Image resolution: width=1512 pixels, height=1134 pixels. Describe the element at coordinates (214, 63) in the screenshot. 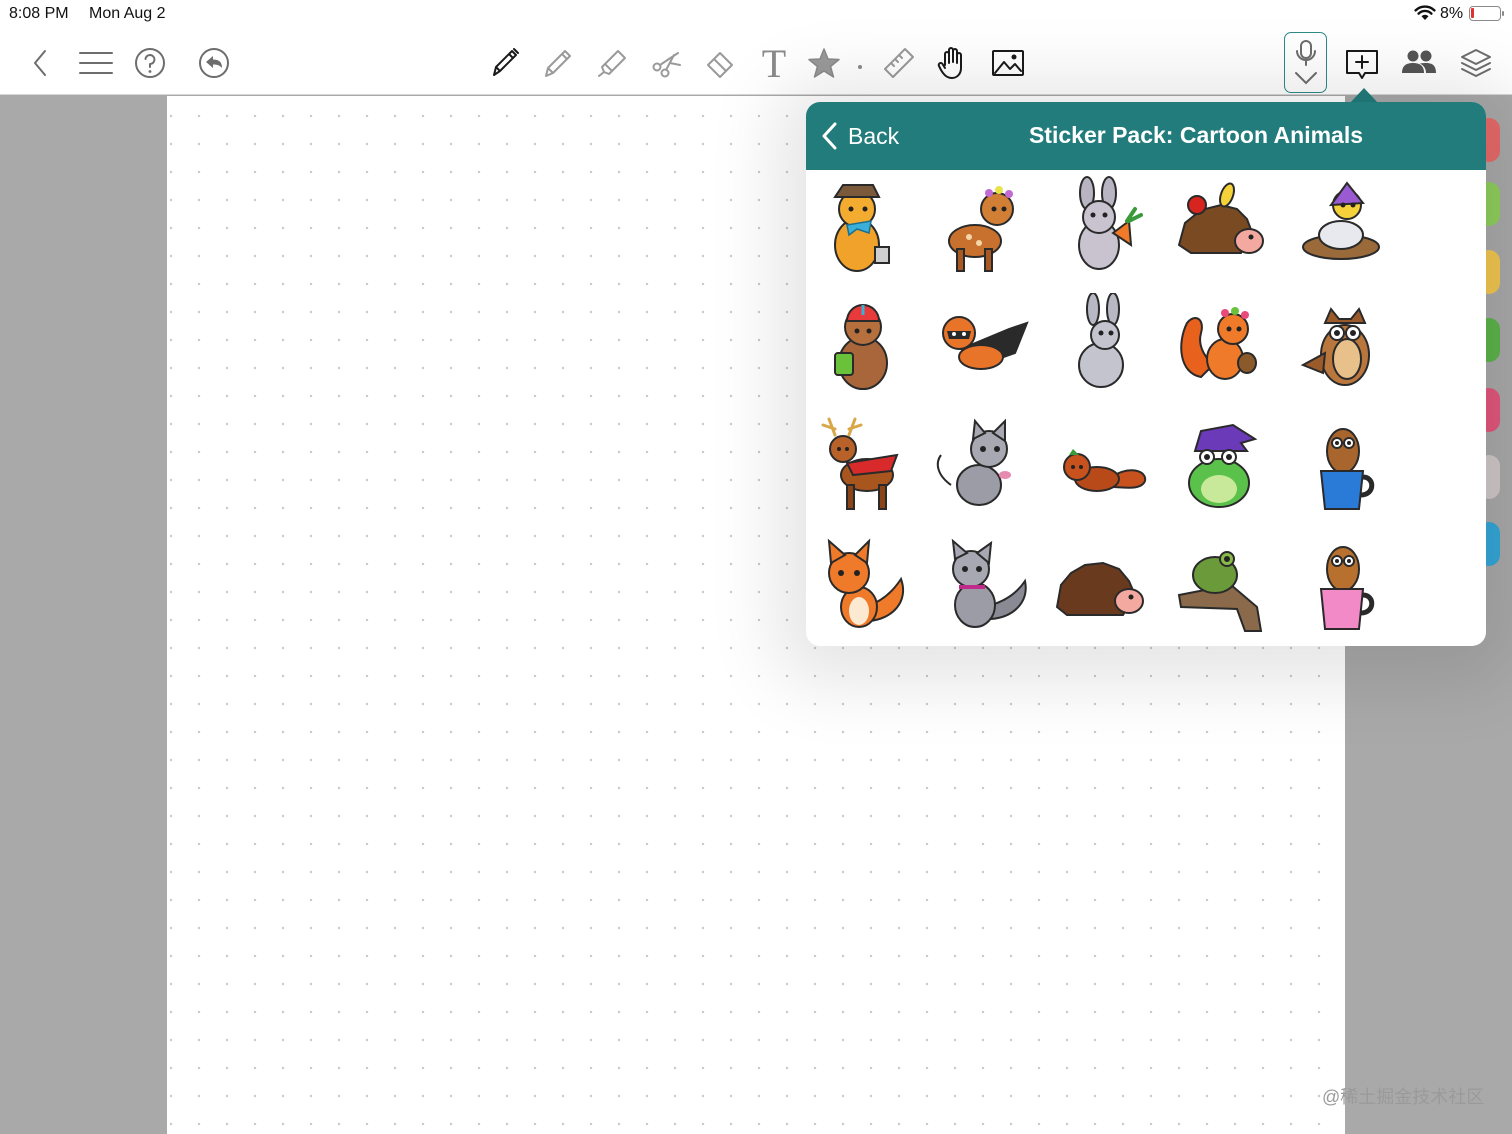

I see `undo-icon` at that location.